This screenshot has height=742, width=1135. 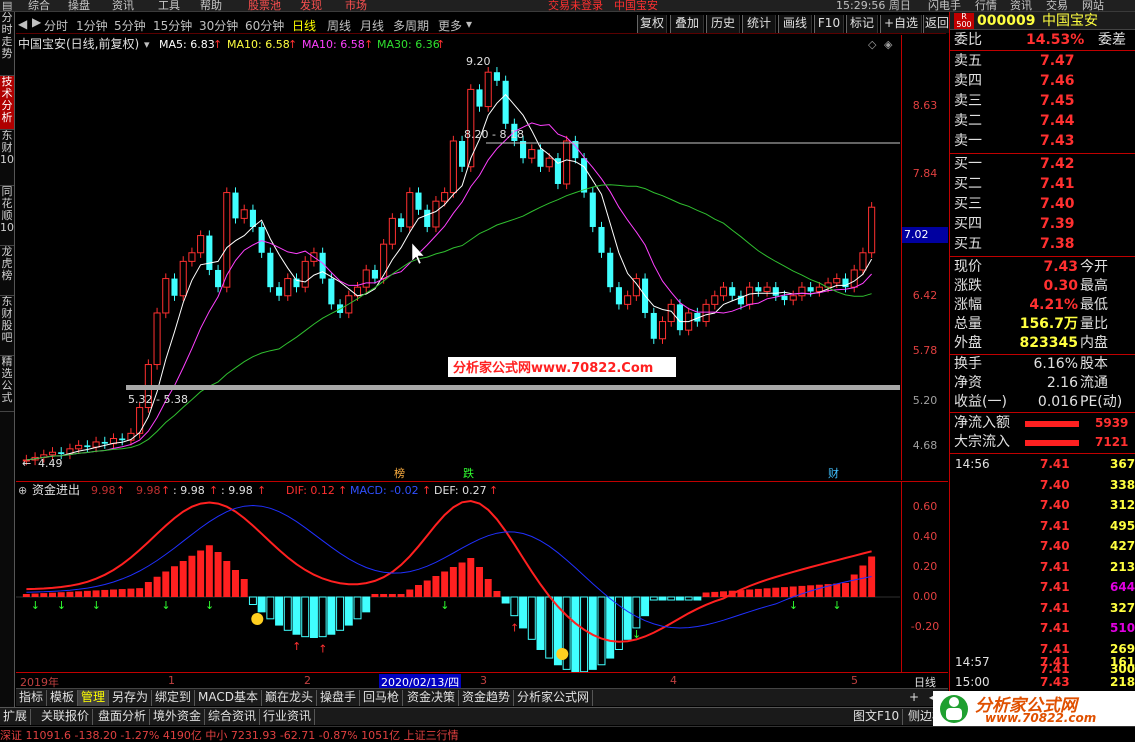 I want to click on diamond-icon: ◇, so click(x=872, y=44).